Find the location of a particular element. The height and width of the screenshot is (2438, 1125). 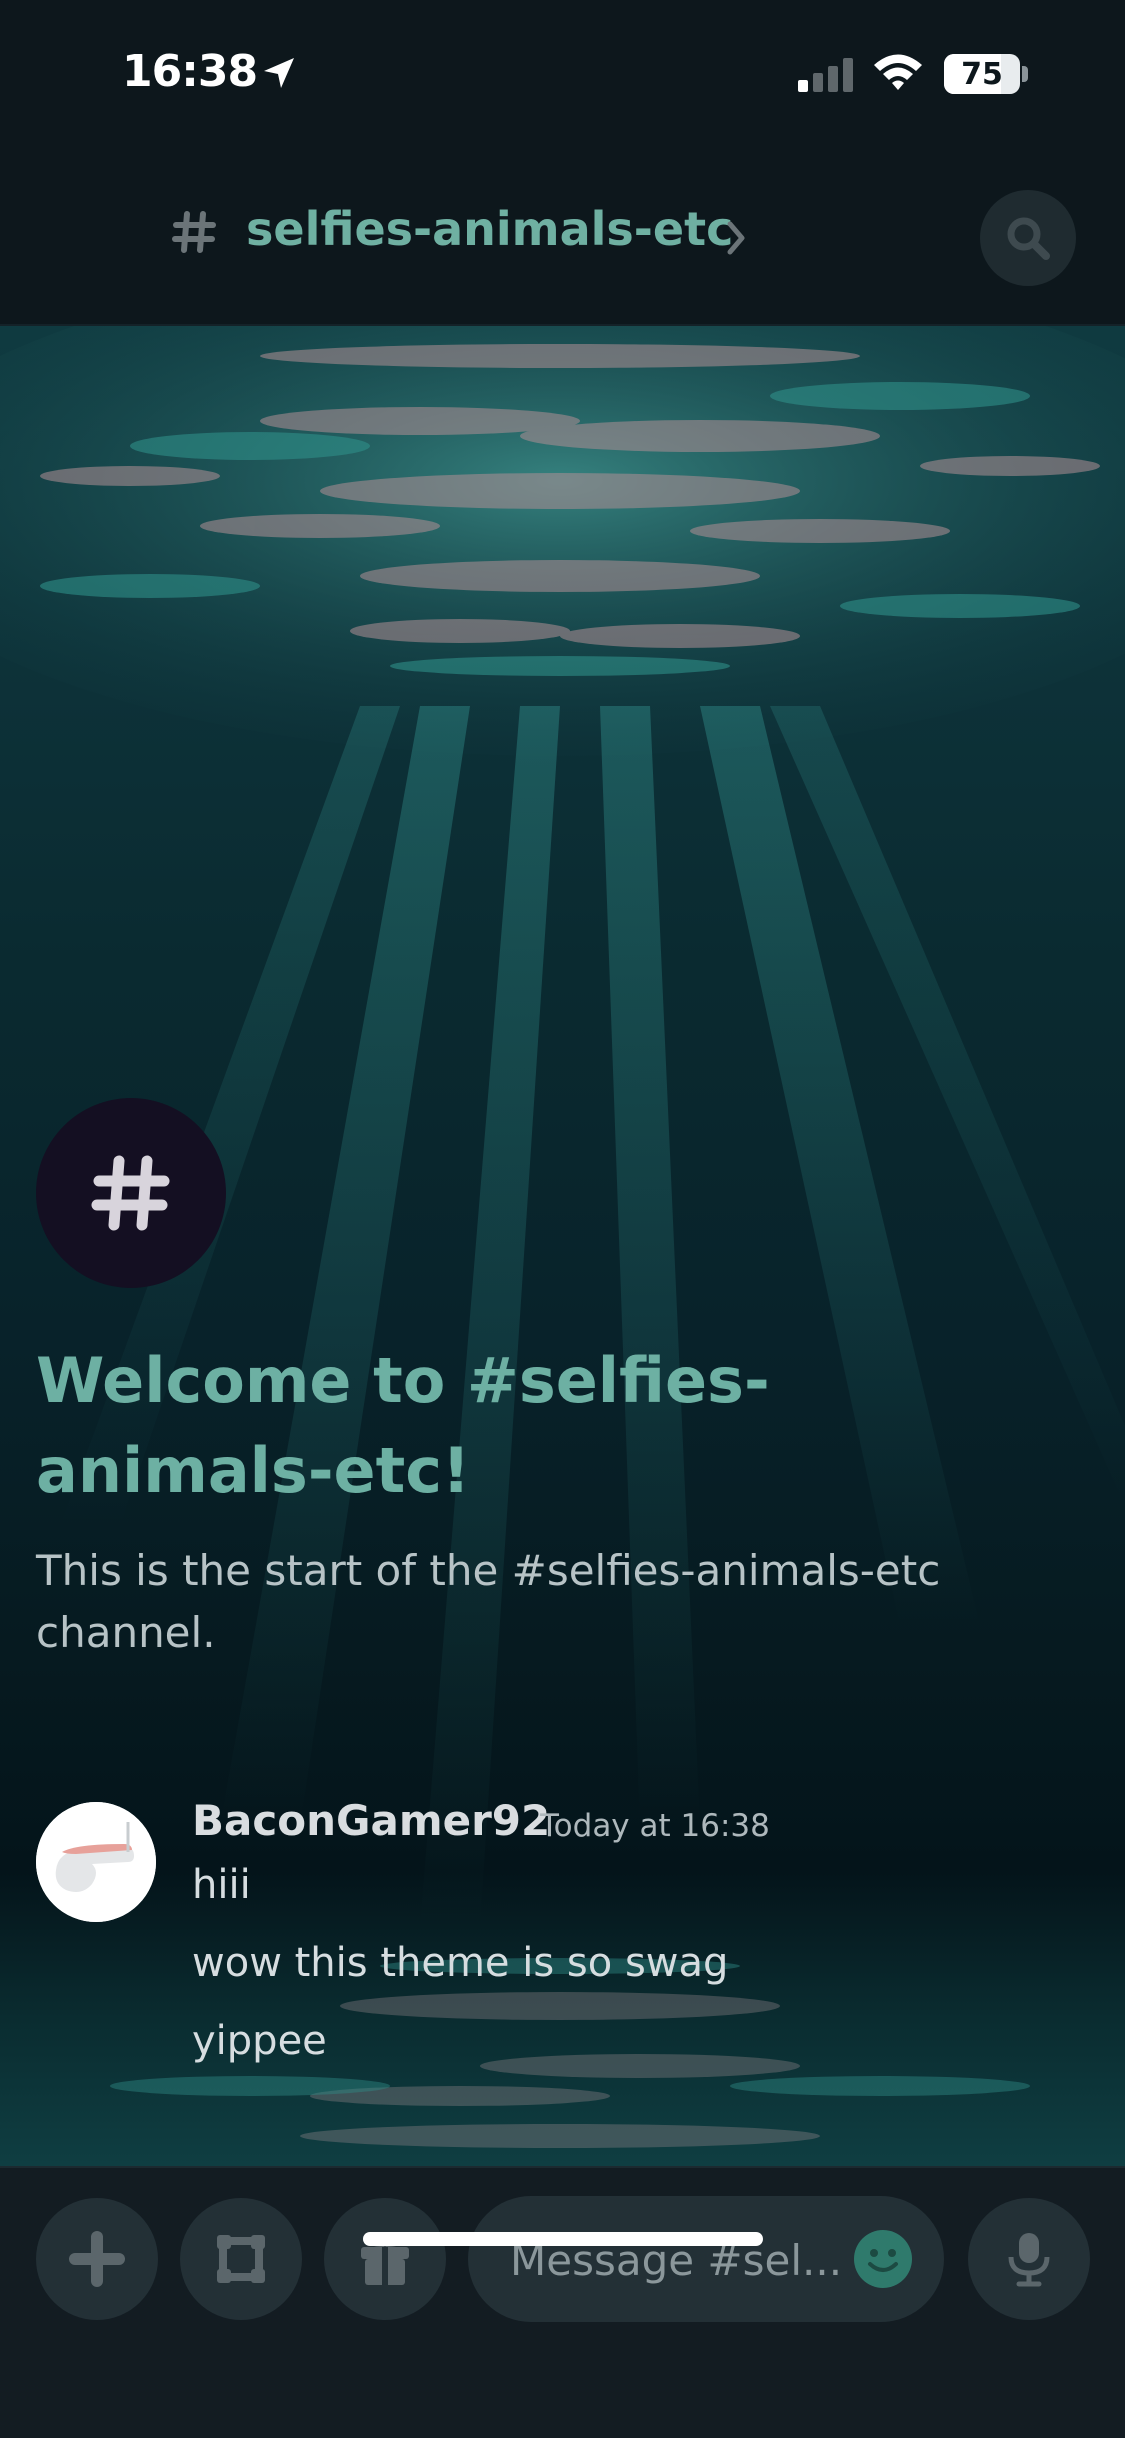

battery-percent: 75 is located at coordinates (982, 74).